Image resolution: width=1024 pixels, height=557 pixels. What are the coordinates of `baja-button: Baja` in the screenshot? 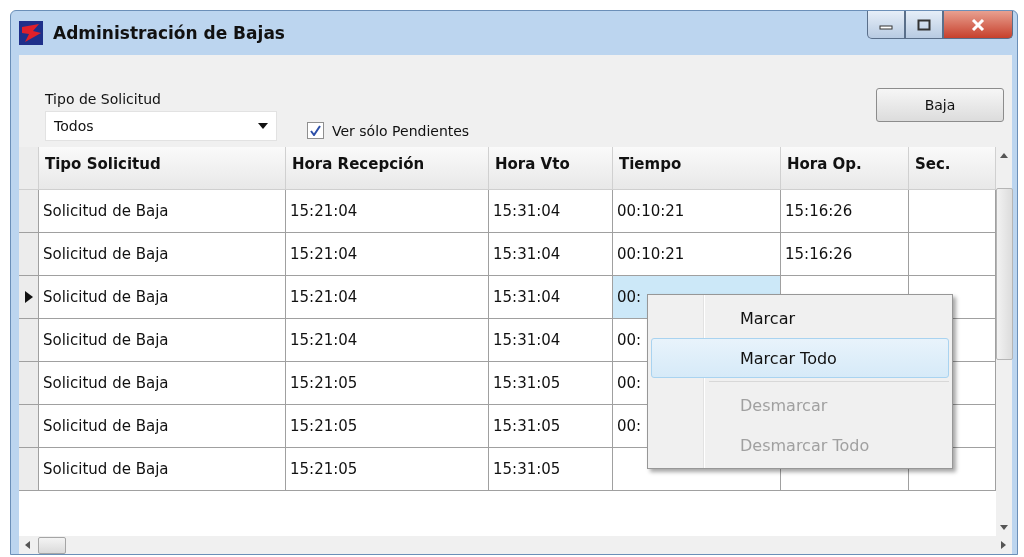 It's located at (940, 105).